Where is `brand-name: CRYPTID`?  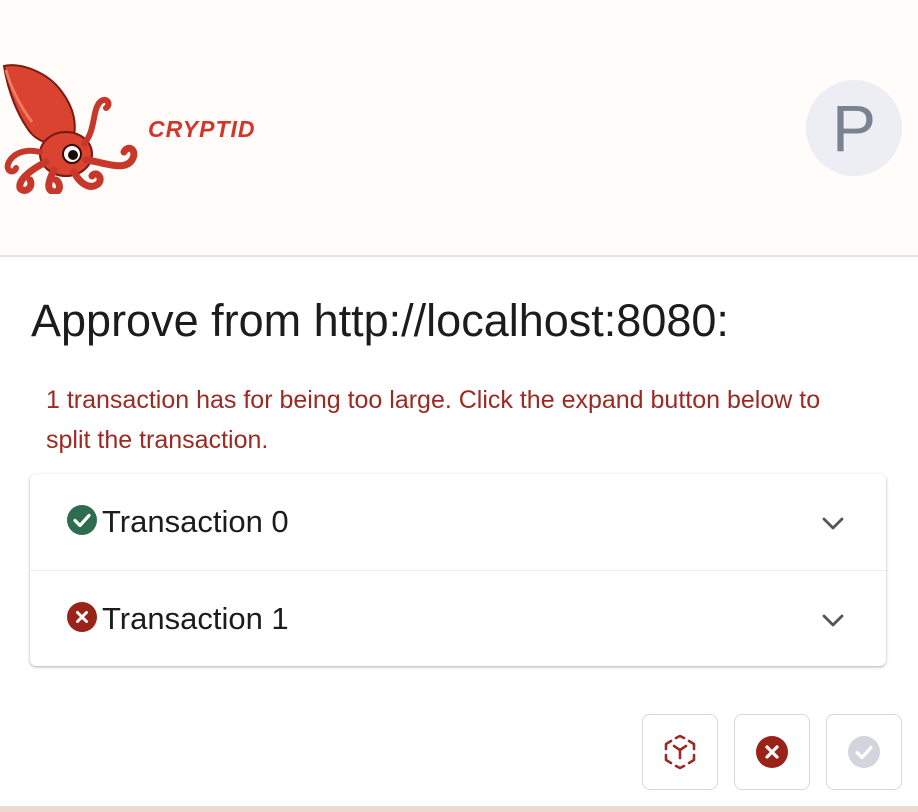 brand-name: CRYPTID is located at coordinates (202, 129).